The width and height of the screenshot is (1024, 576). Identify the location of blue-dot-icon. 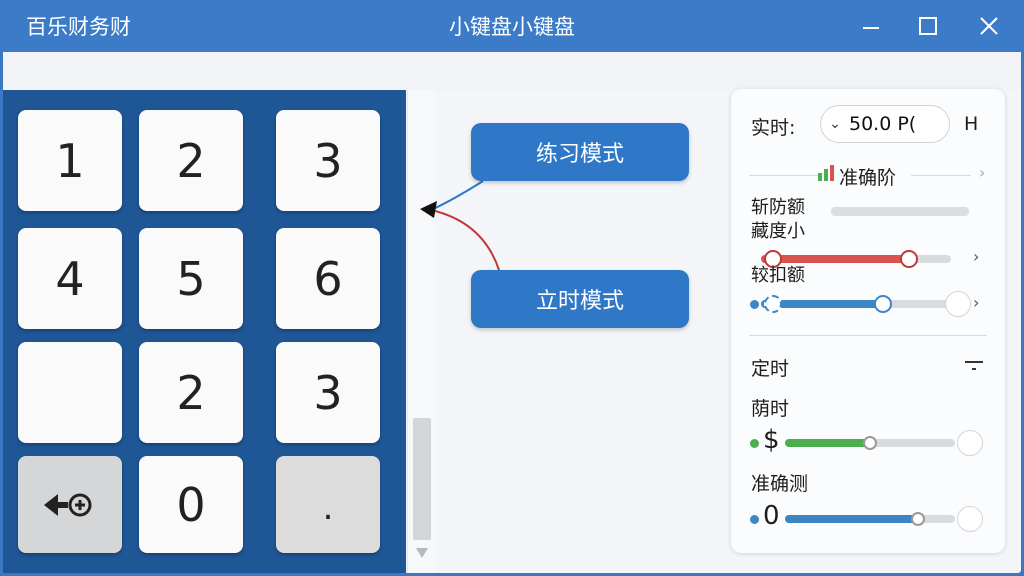
(754, 304).